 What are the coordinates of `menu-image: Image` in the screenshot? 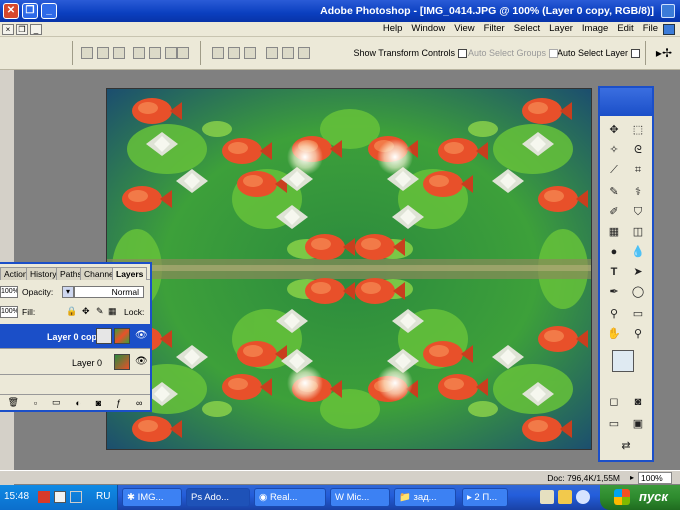 It's located at (595, 28).